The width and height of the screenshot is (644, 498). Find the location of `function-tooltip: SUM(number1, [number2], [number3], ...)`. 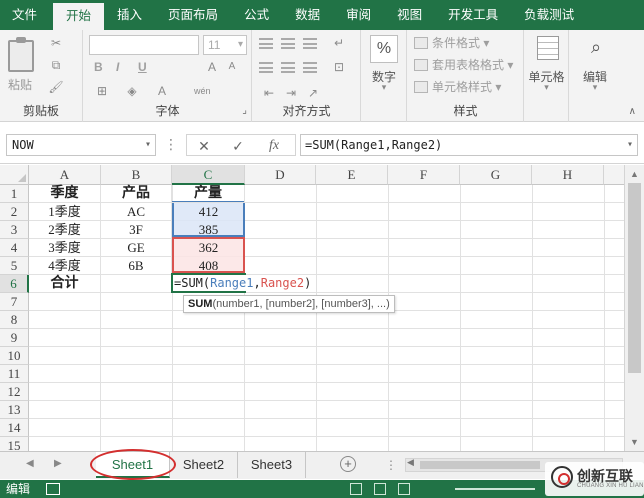

function-tooltip: SUM(number1, [number2], [number3], ...) is located at coordinates (289, 304).